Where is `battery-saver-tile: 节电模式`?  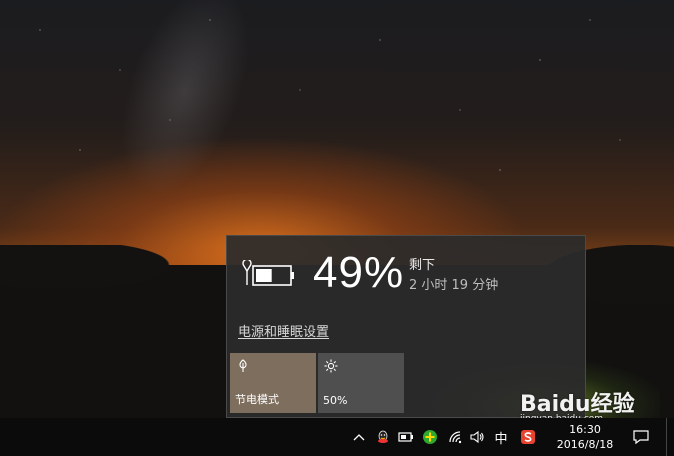 battery-saver-tile: 节电模式 is located at coordinates (273, 383).